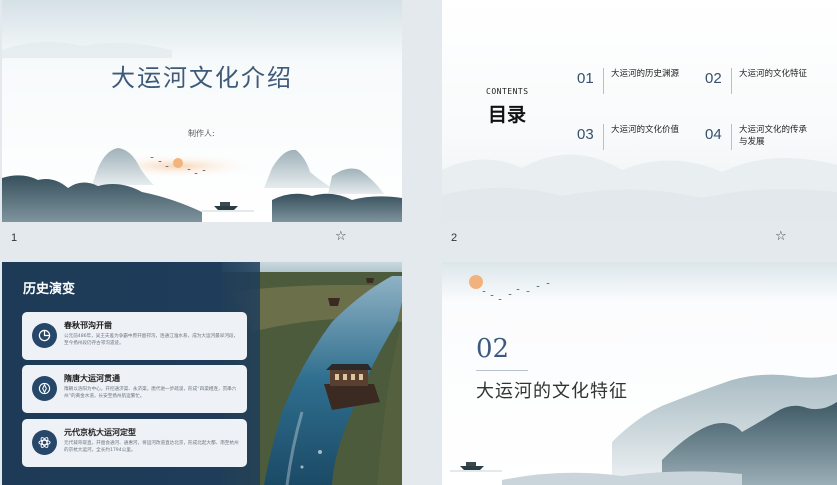  Describe the element at coordinates (507, 115) in the screenshot. I see `toc-heading: 目录` at that location.